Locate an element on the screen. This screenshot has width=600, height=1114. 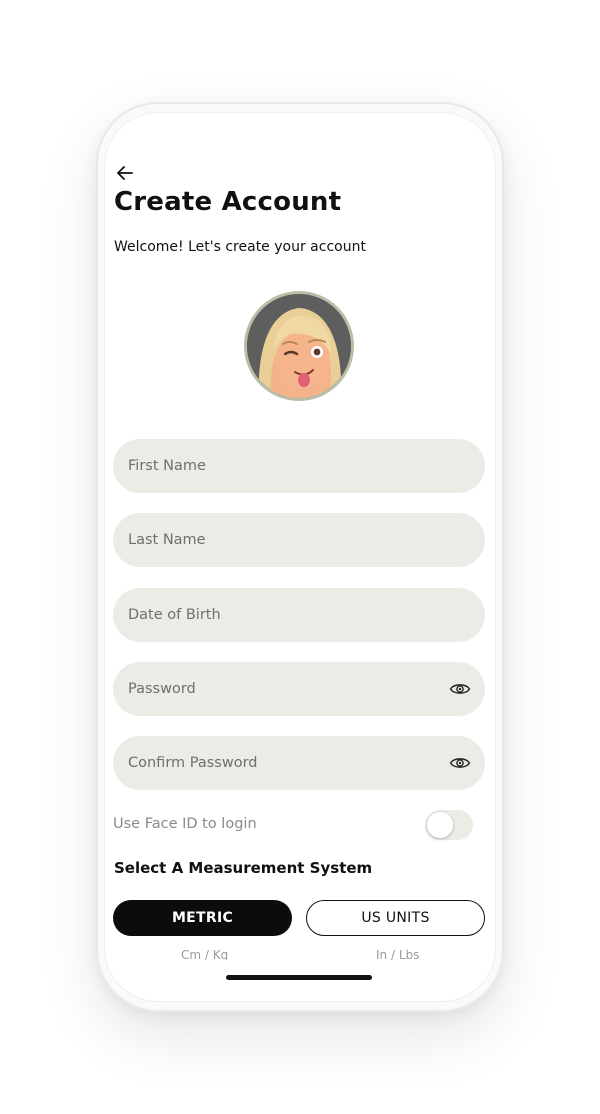
arrow-left-icon is located at coordinates (125, 173).